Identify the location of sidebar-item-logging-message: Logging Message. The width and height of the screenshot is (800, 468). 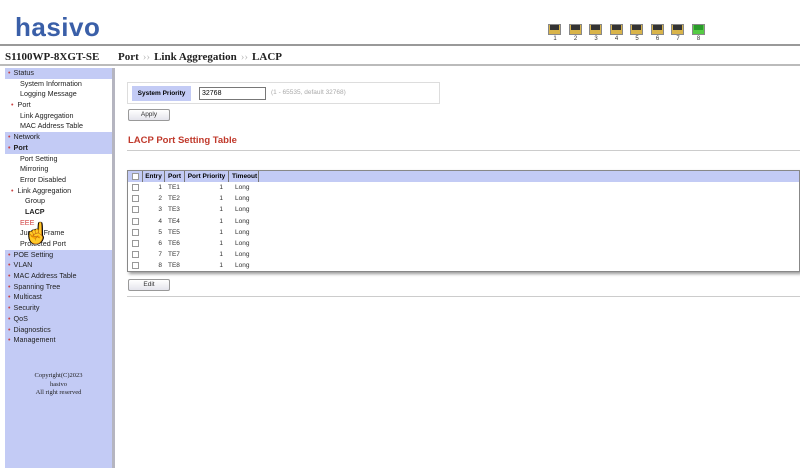
(58, 95).